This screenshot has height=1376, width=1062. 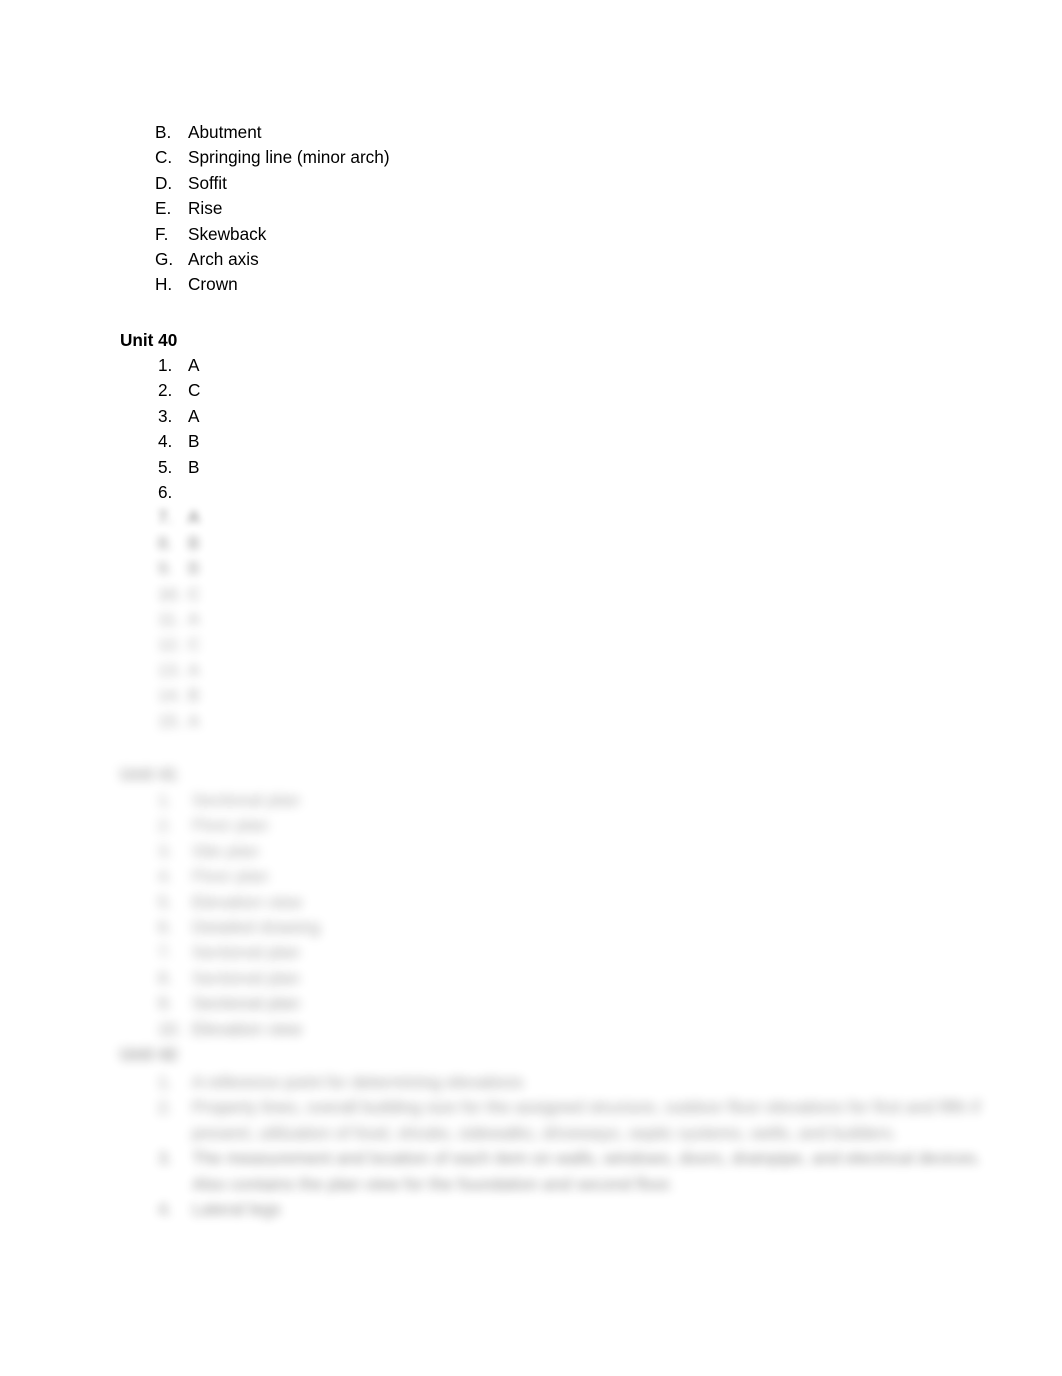 I want to click on list-text: Soffit, so click(x=207, y=182).